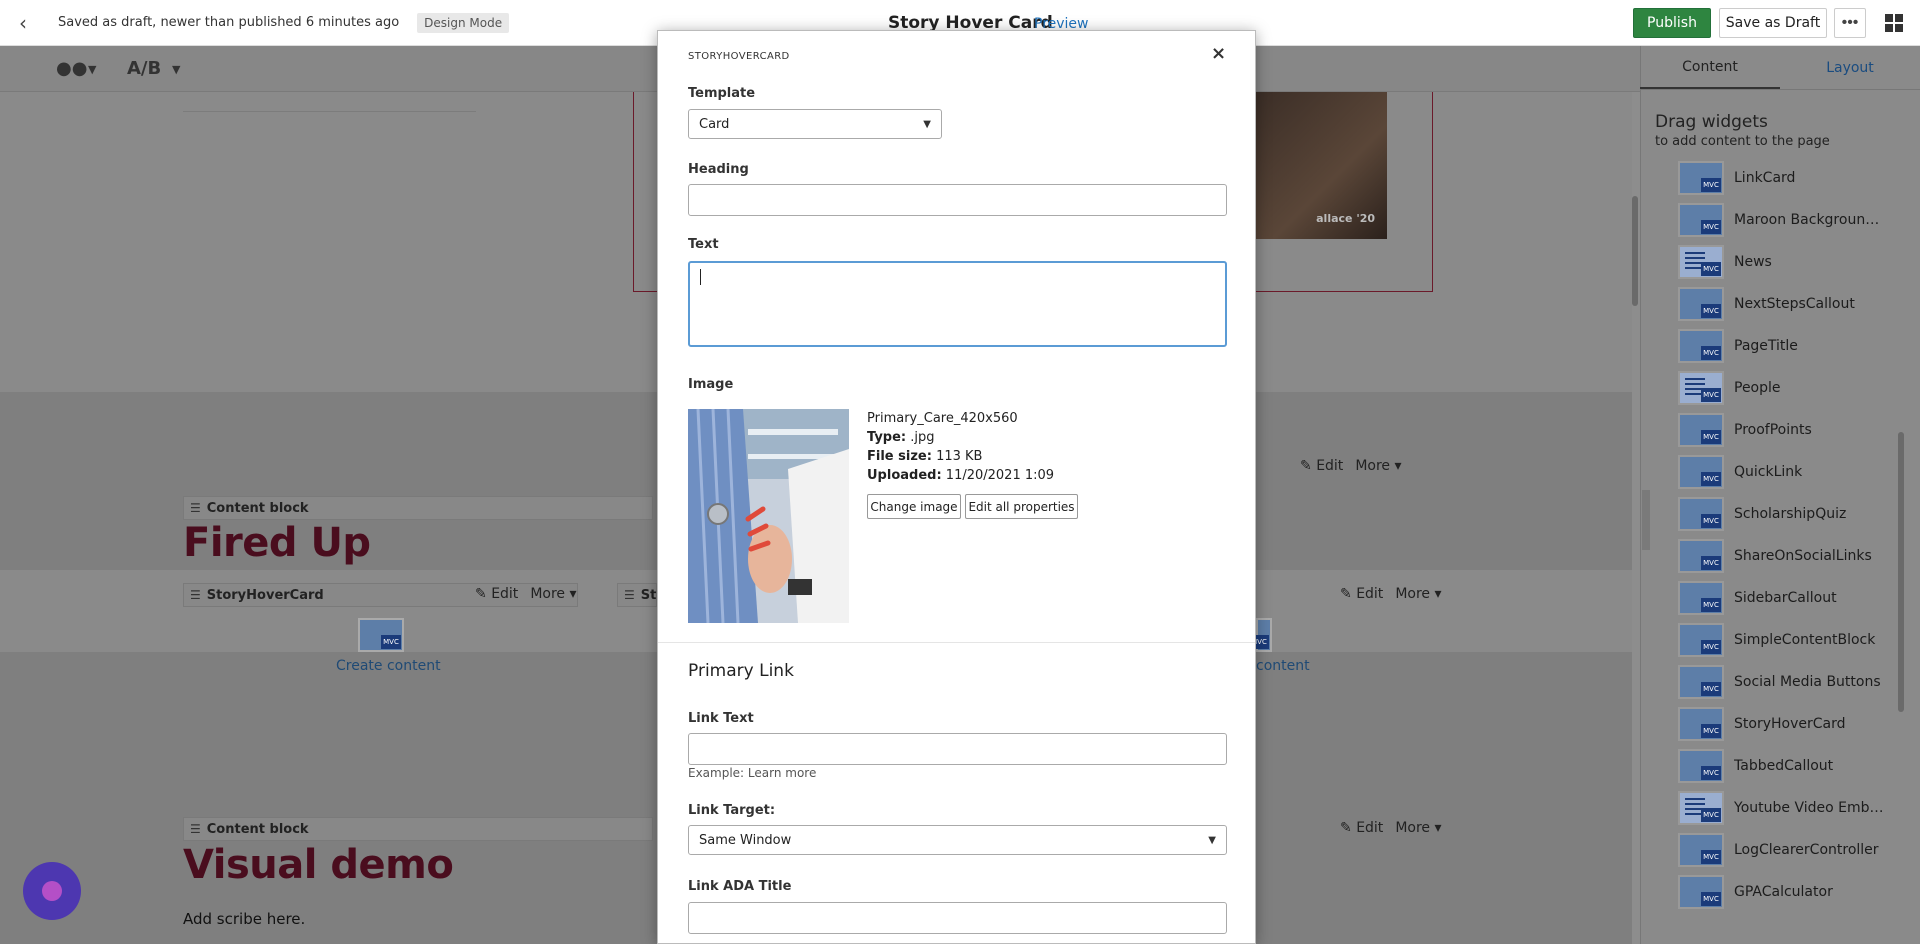 This screenshot has width=1920, height=944. I want to click on widget-item: ProofPoints, so click(1798, 430).